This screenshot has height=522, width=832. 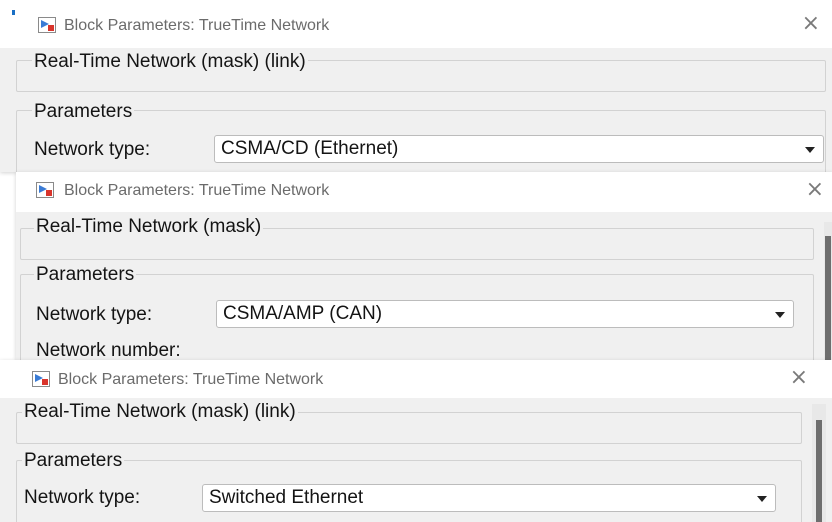 I want to click on network-type-value: CSMA/AMP (CAN), so click(x=303, y=313).